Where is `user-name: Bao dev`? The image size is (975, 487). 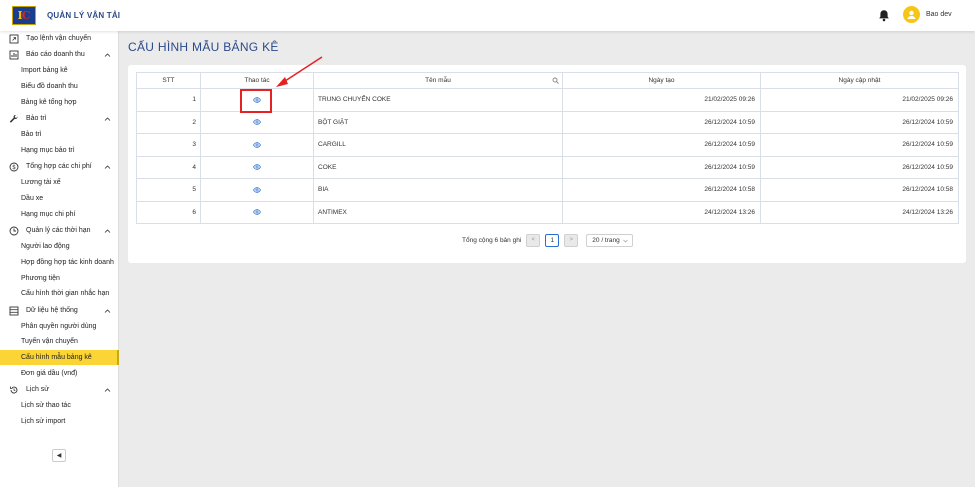
user-name: Bao dev is located at coordinates (939, 14).